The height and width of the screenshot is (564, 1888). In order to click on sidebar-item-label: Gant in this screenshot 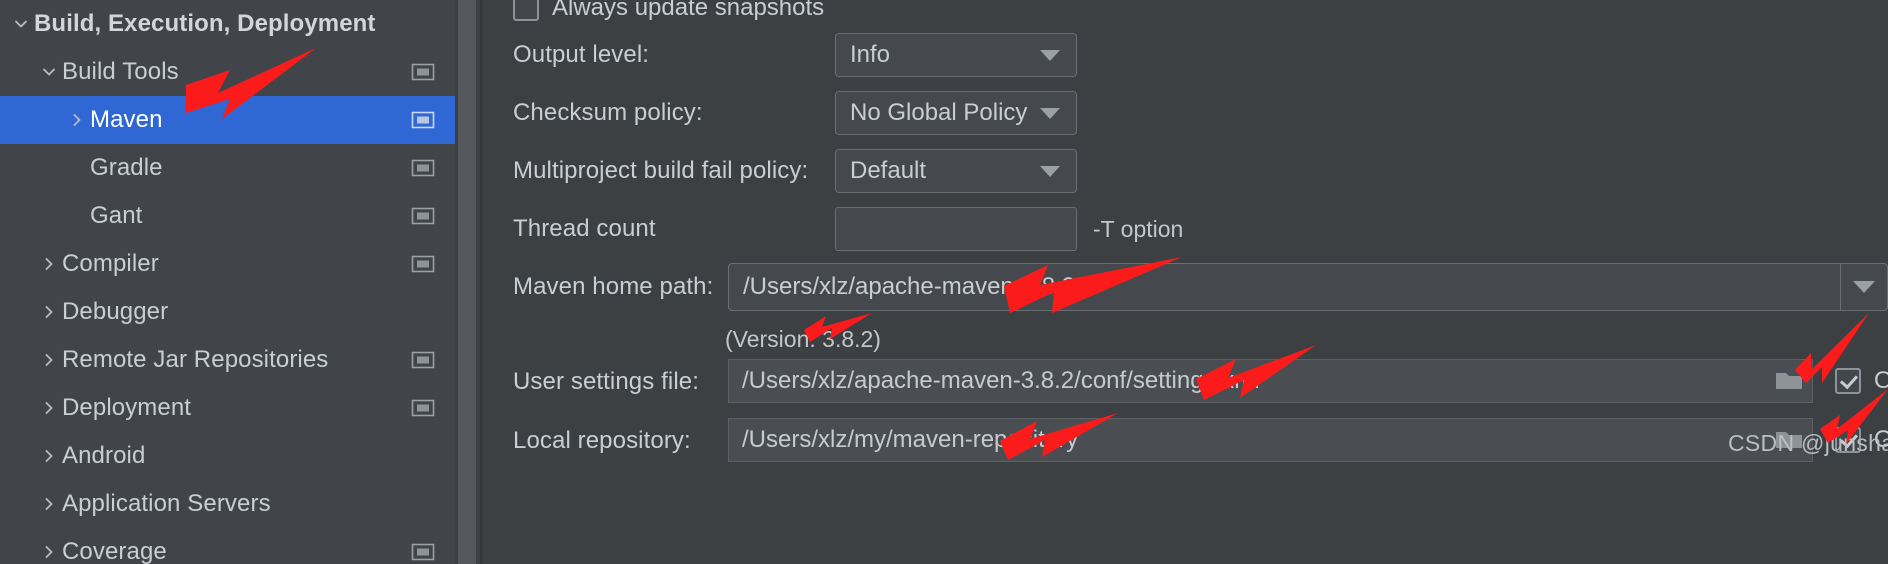, I will do `click(116, 215)`.